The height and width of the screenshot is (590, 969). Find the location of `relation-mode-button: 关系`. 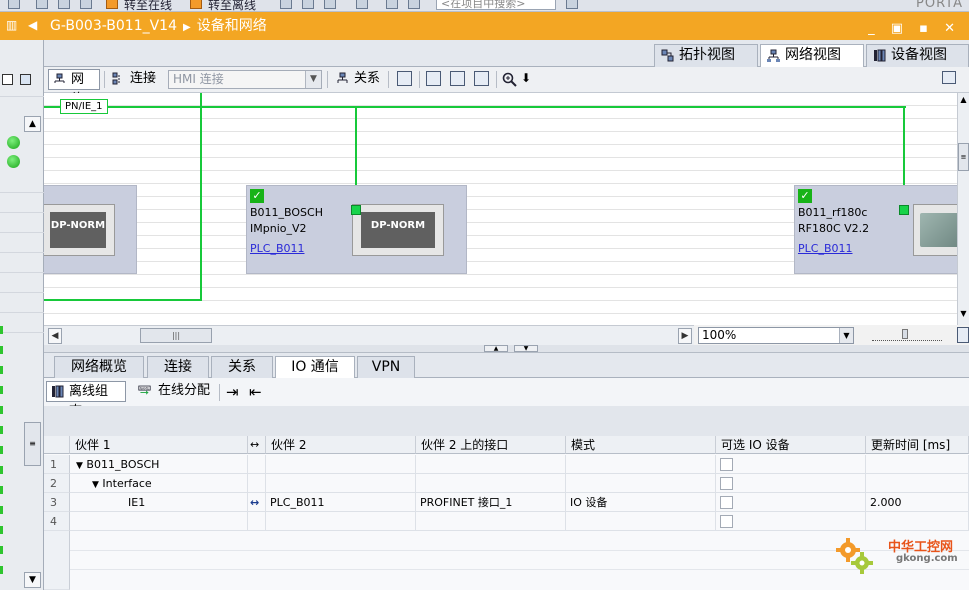

relation-mode-button: 关系 is located at coordinates (358, 79).